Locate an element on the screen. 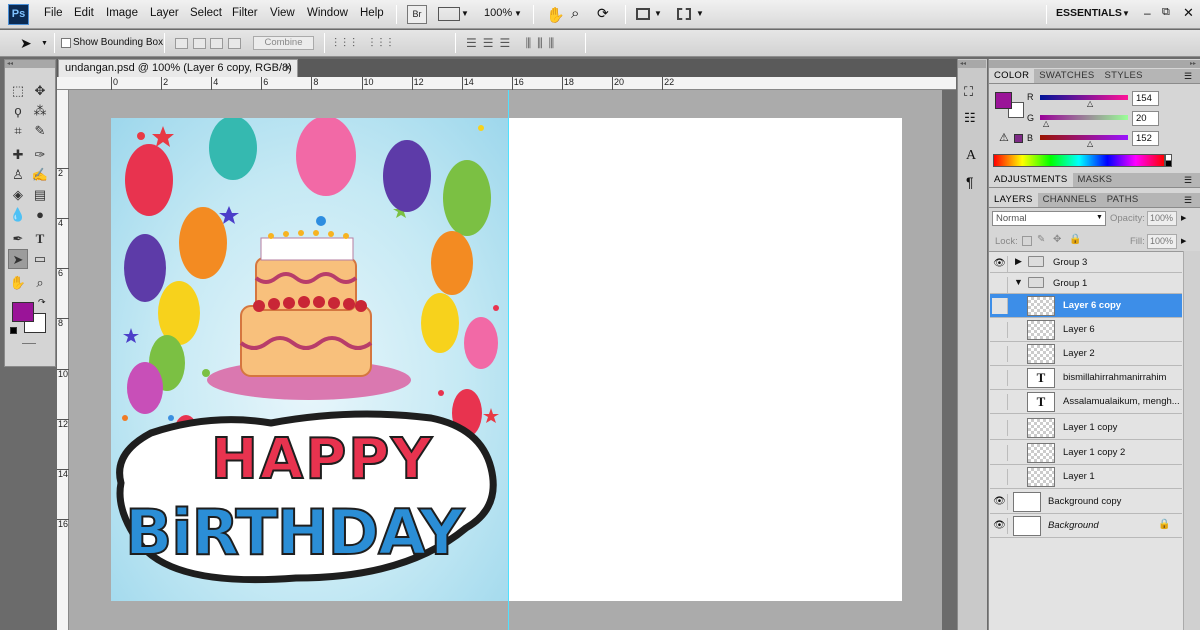 The image size is (1200, 630). layer-row: ▼ Group 1 is located at coordinates (1086, 283).